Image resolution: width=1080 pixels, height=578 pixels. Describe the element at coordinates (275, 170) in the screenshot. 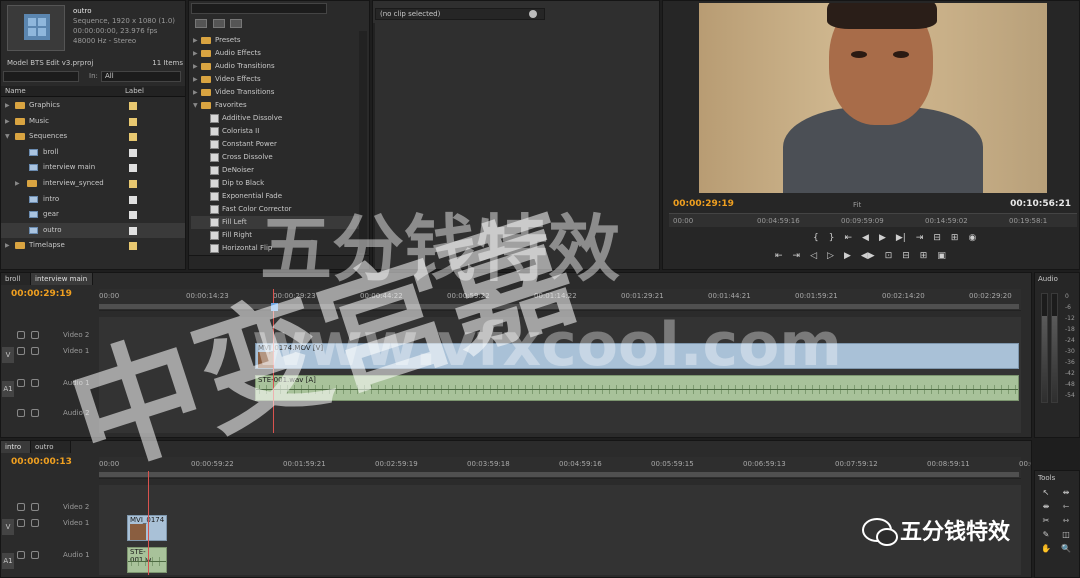

I see `effect-item: DeNoiser` at that location.